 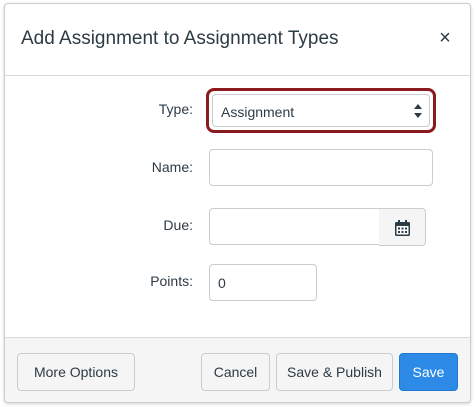 What do you see at coordinates (321, 167) in the screenshot?
I see `name-input` at bounding box center [321, 167].